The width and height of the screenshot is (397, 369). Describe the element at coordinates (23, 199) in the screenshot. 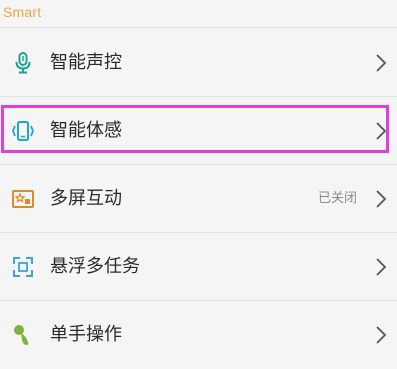

I see `multiscreen-icon` at that location.